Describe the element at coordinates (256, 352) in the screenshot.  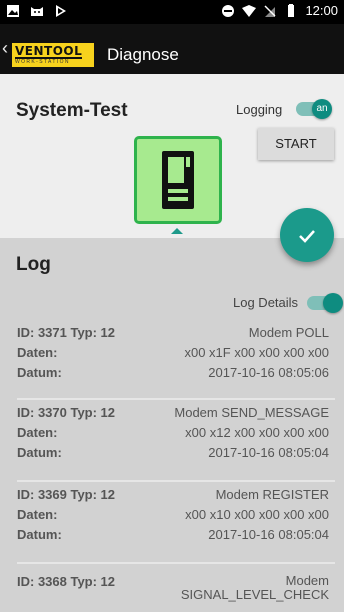
I see `log-entry-daten: x00 x1F x00 x00 x00 x00` at that location.